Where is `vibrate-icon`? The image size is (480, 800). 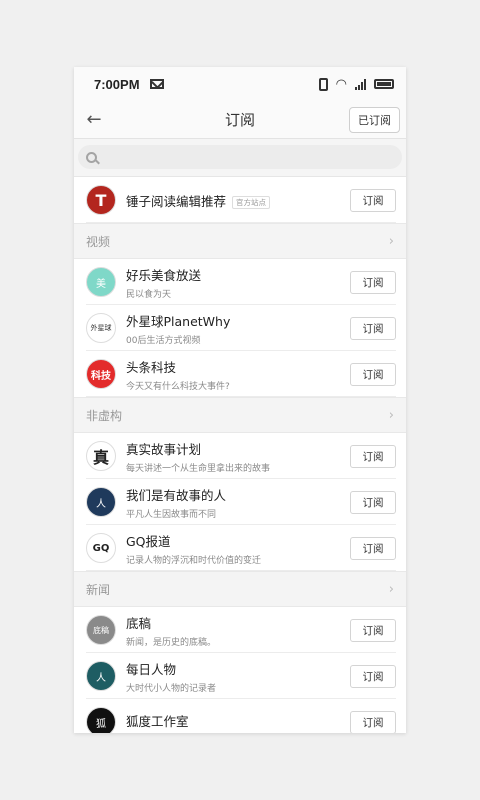
vibrate-icon is located at coordinates (323, 84).